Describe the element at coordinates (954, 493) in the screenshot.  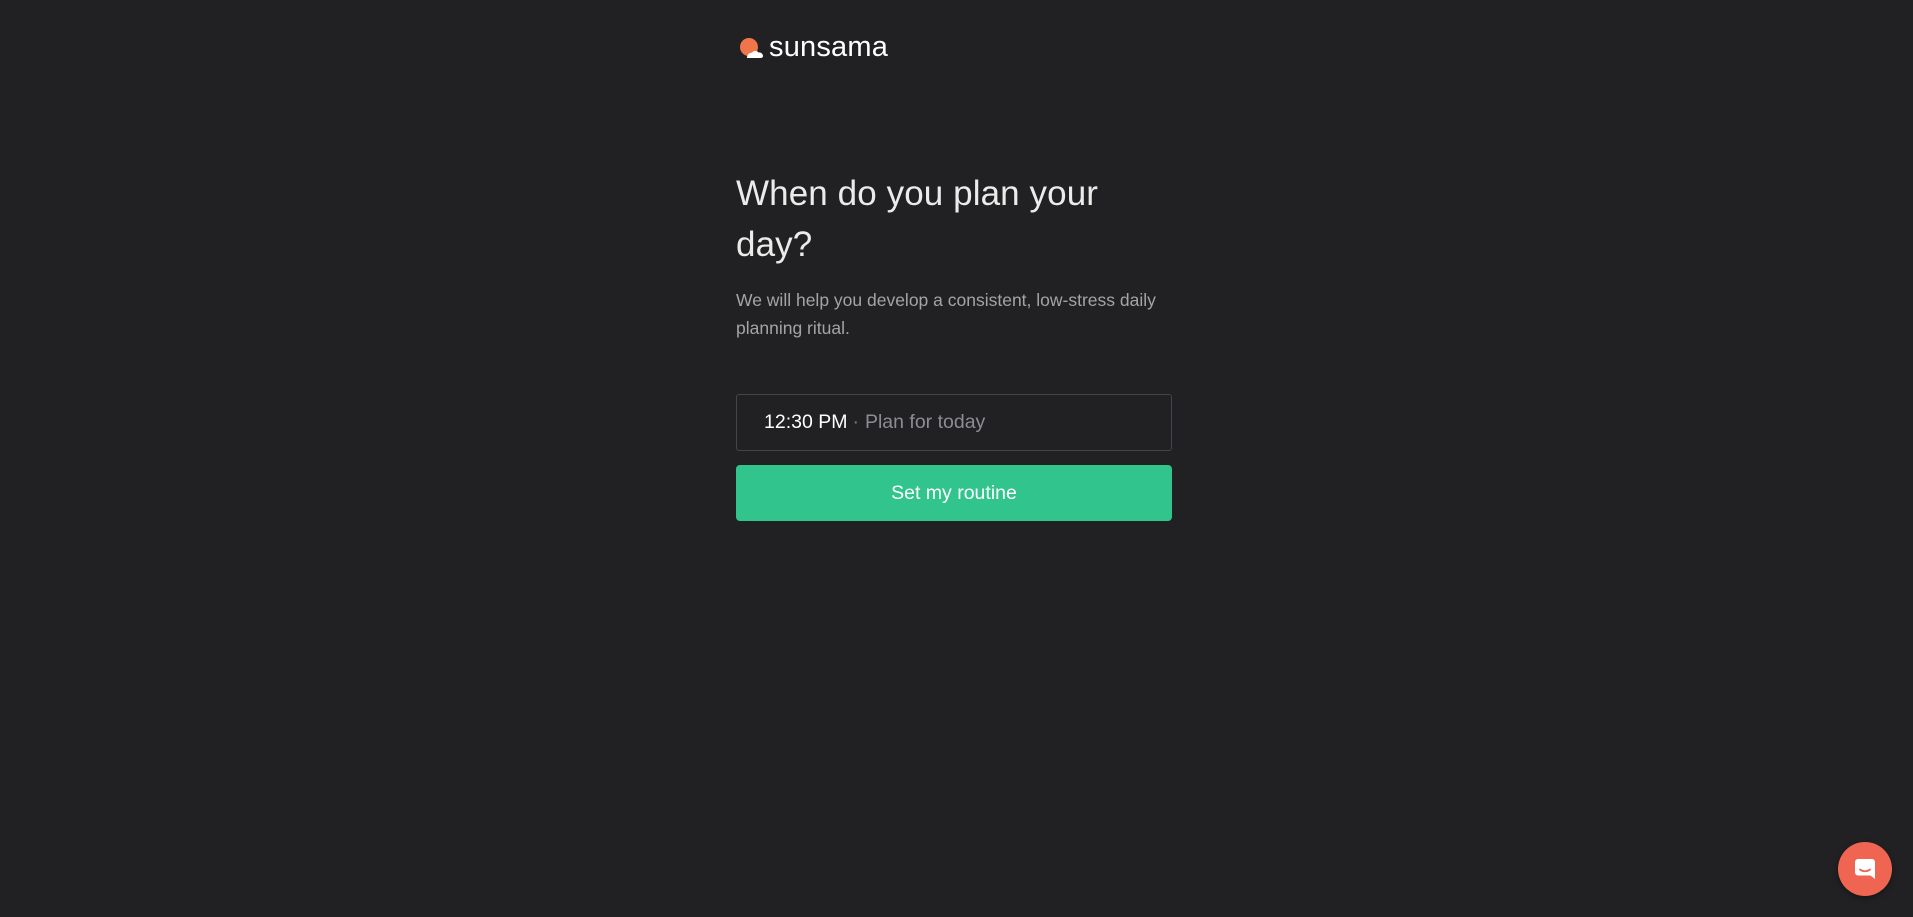
I see `set-routine-button: Set my routine` at that location.